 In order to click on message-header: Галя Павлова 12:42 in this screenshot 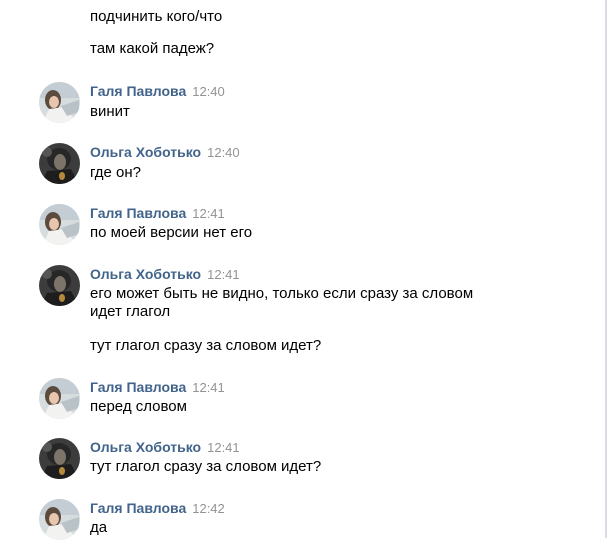, I will do `click(157, 508)`.